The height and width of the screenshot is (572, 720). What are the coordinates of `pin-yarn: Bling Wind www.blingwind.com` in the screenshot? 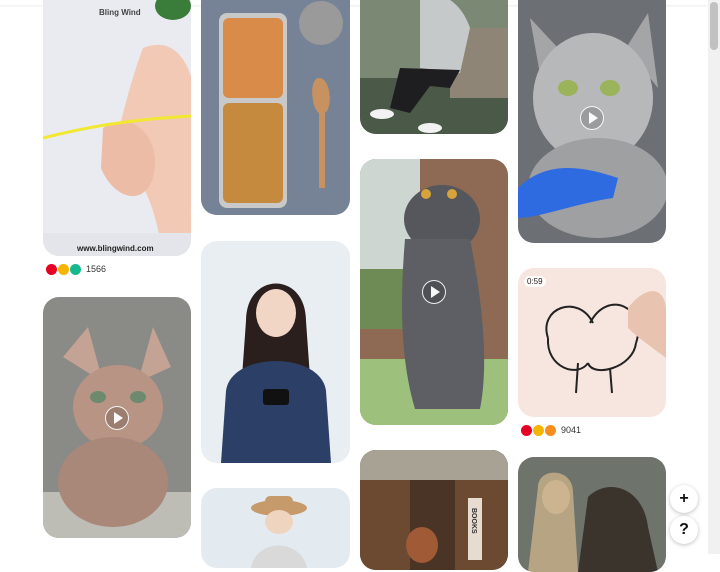 It's located at (117, 128).